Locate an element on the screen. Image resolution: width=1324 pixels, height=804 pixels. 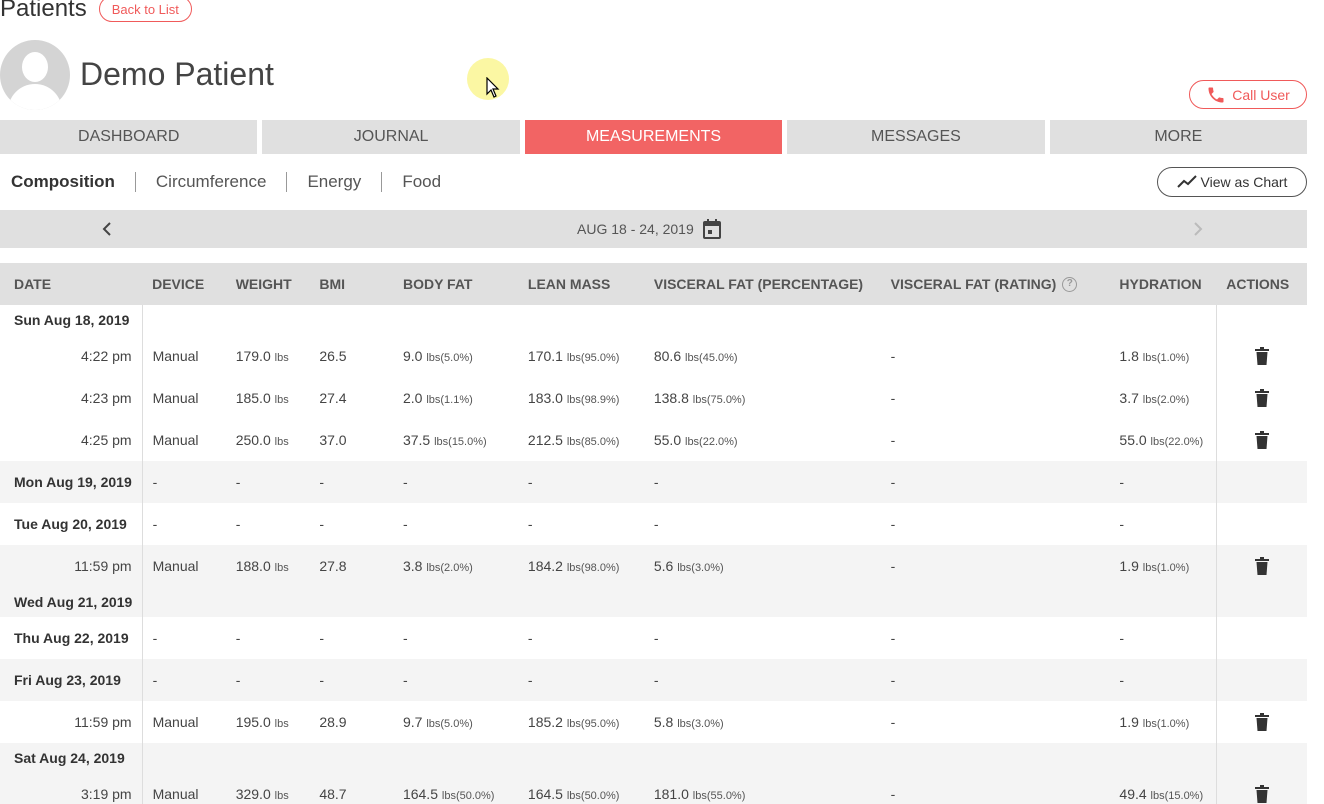
measurement-subtabs: Composition Circumference Energy Food is located at coordinates (231, 182).